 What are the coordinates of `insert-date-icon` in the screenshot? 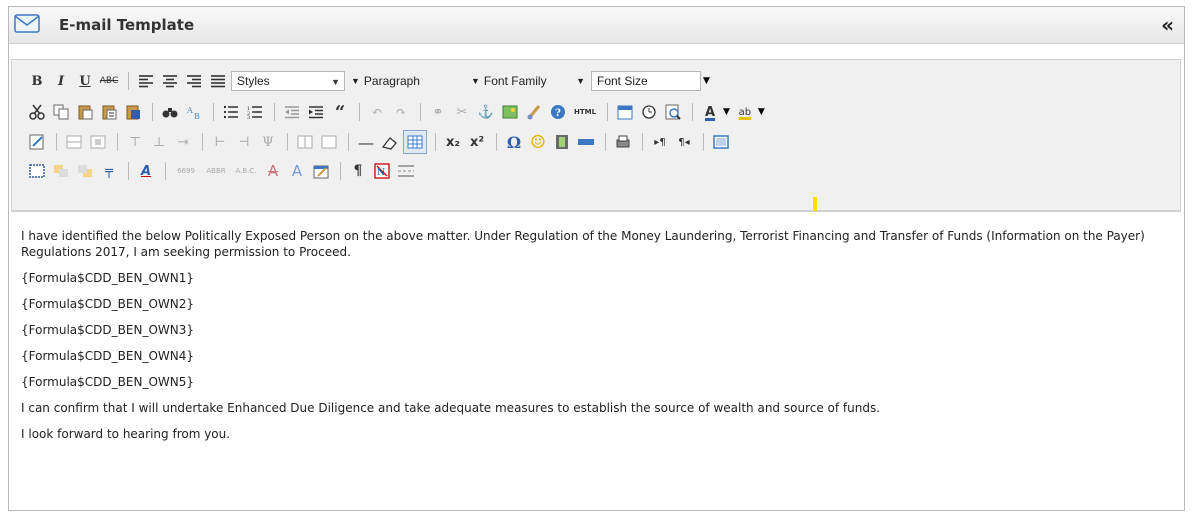 It's located at (625, 112).